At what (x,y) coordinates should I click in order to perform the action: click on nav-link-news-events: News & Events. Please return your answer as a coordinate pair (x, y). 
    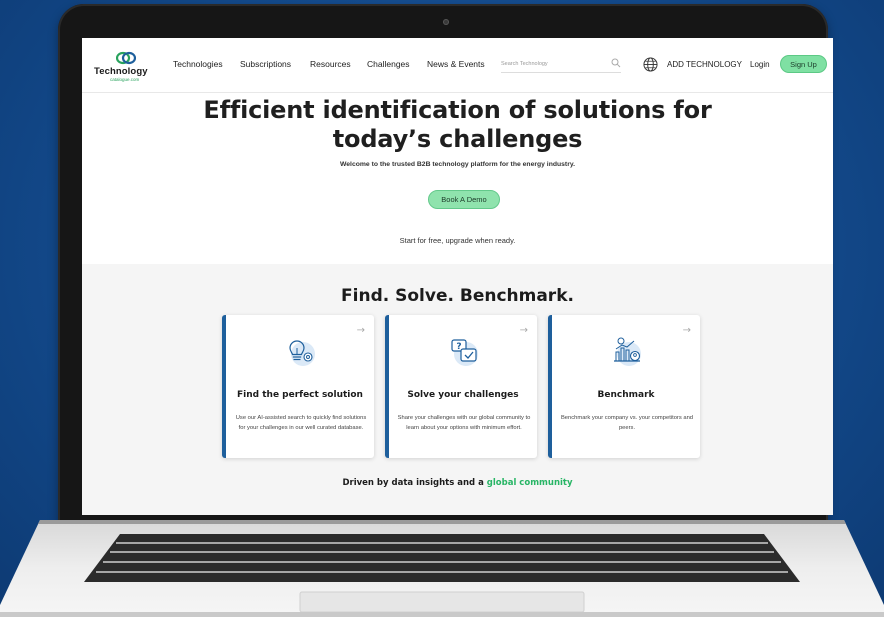
    Looking at the image, I should click on (456, 64).